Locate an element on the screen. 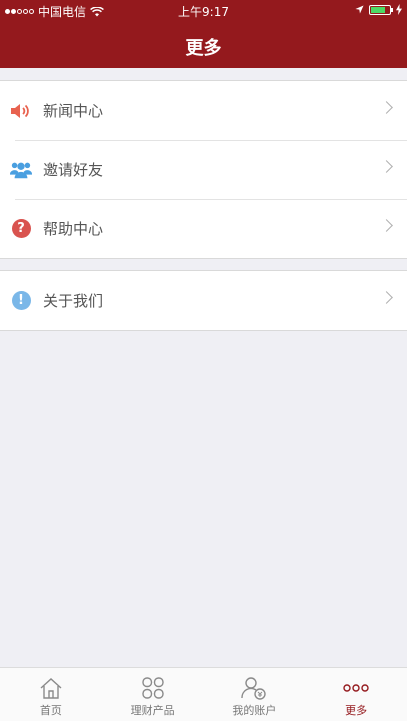 This screenshot has width=407, height=721. charging-bolt-icon is located at coordinates (399, 9).